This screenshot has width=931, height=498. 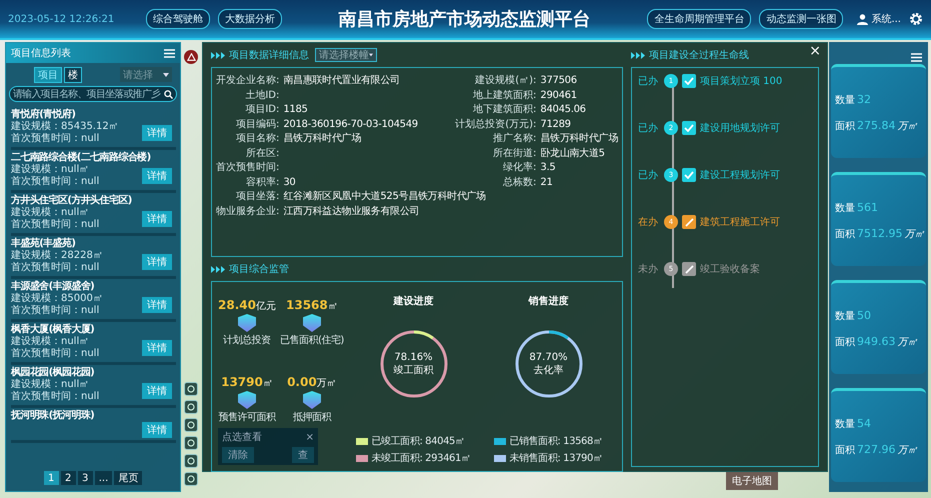 I want to click on map-type-button: 电子地图, so click(x=752, y=481).